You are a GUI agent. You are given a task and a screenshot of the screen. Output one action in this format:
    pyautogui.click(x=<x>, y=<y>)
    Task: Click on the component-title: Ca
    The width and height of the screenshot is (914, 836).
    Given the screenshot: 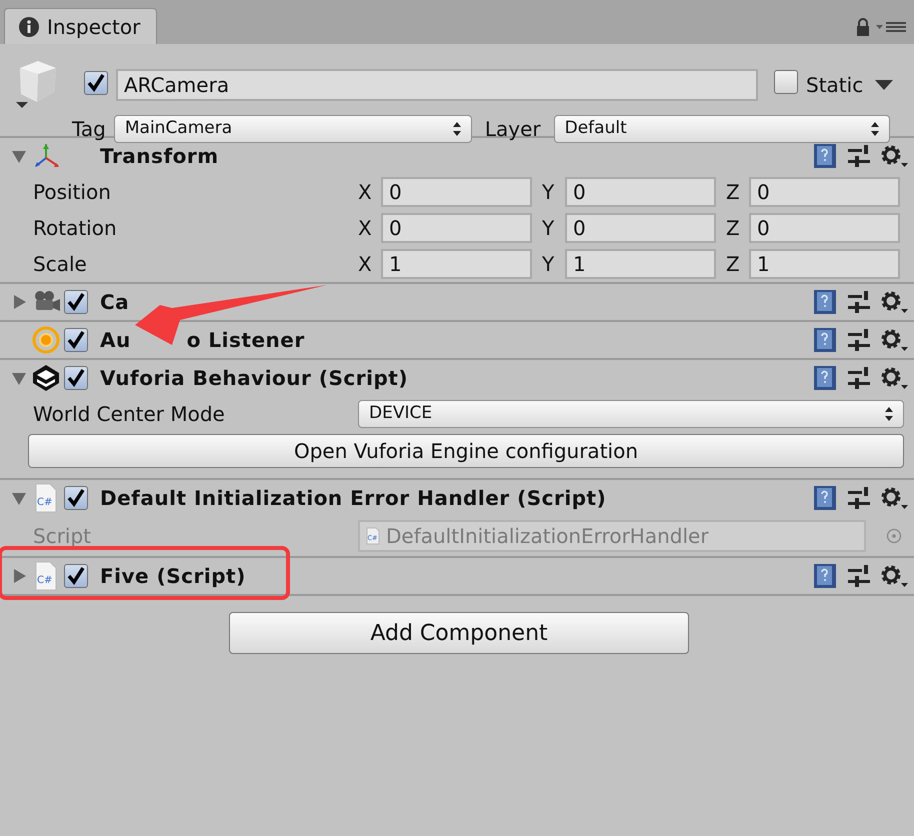 What is the action you would take?
    pyautogui.click(x=115, y=302)
    